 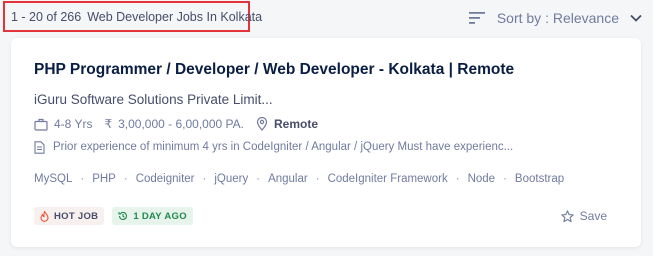 I want to click on tag-item: CodeIgniter Framework, so click(x=388, y=179).